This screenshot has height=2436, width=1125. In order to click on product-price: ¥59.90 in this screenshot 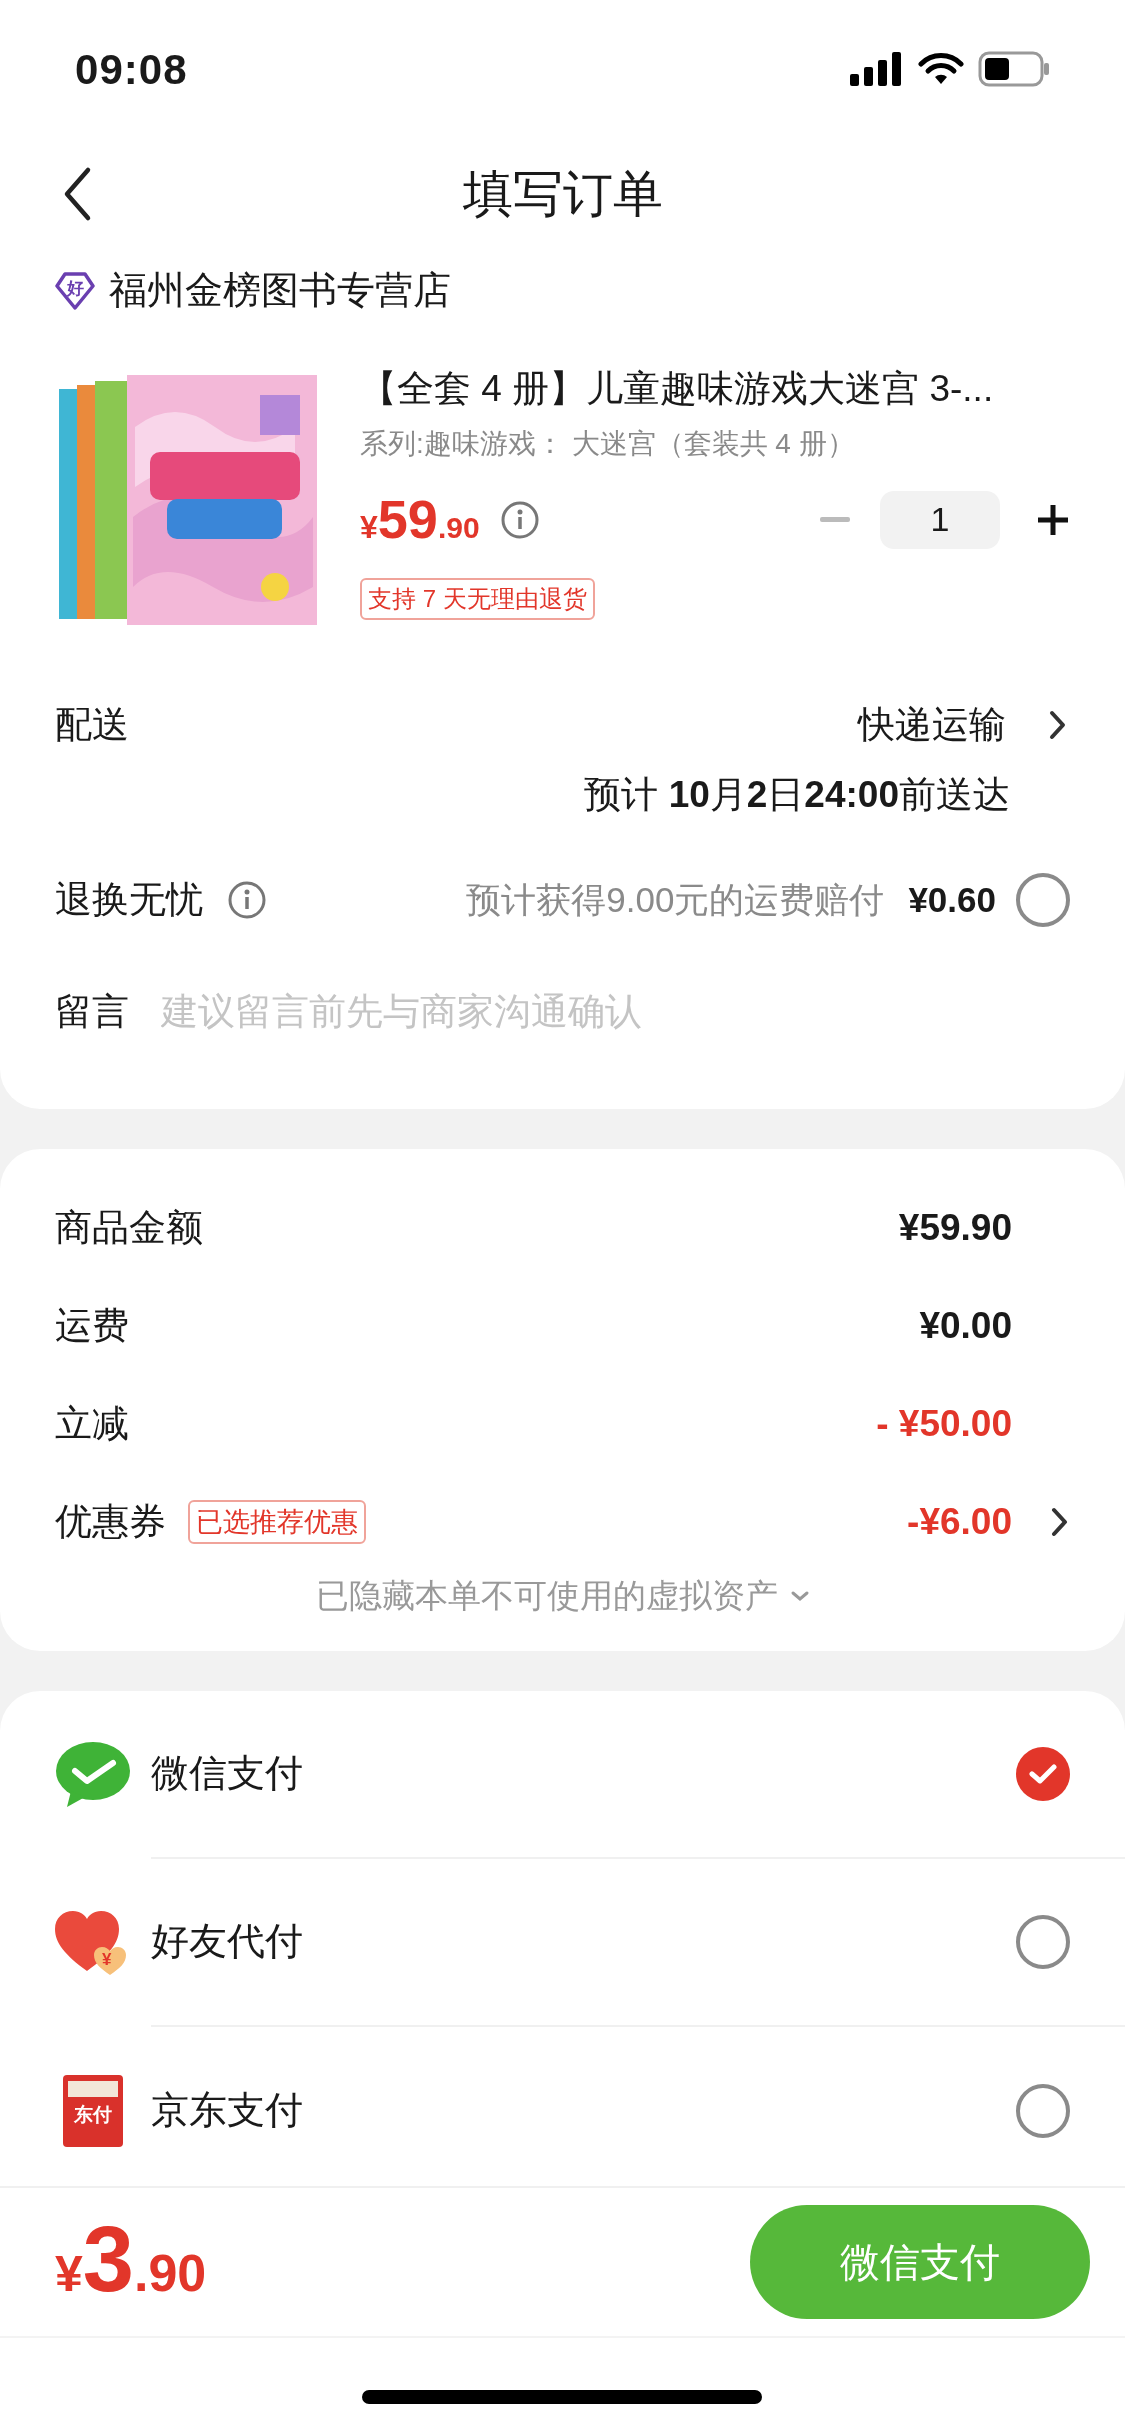, I will do `click(420, 519)`.